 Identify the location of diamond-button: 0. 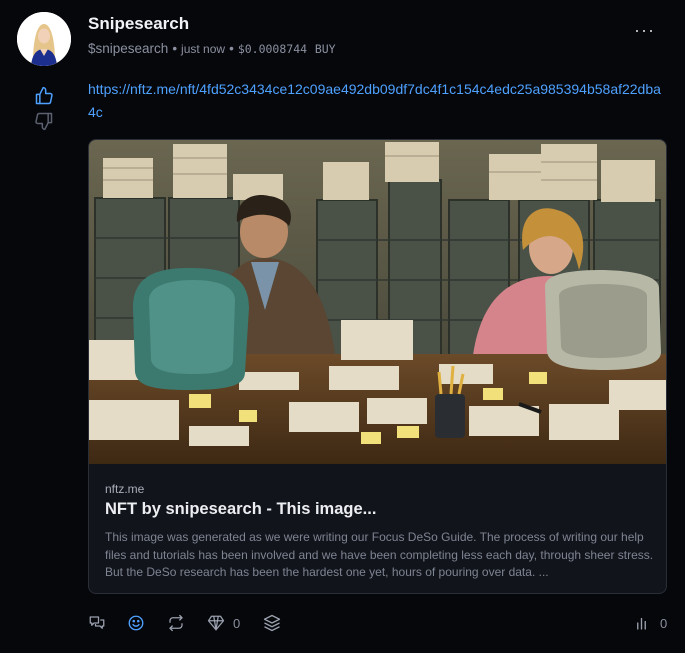
(223, 623).